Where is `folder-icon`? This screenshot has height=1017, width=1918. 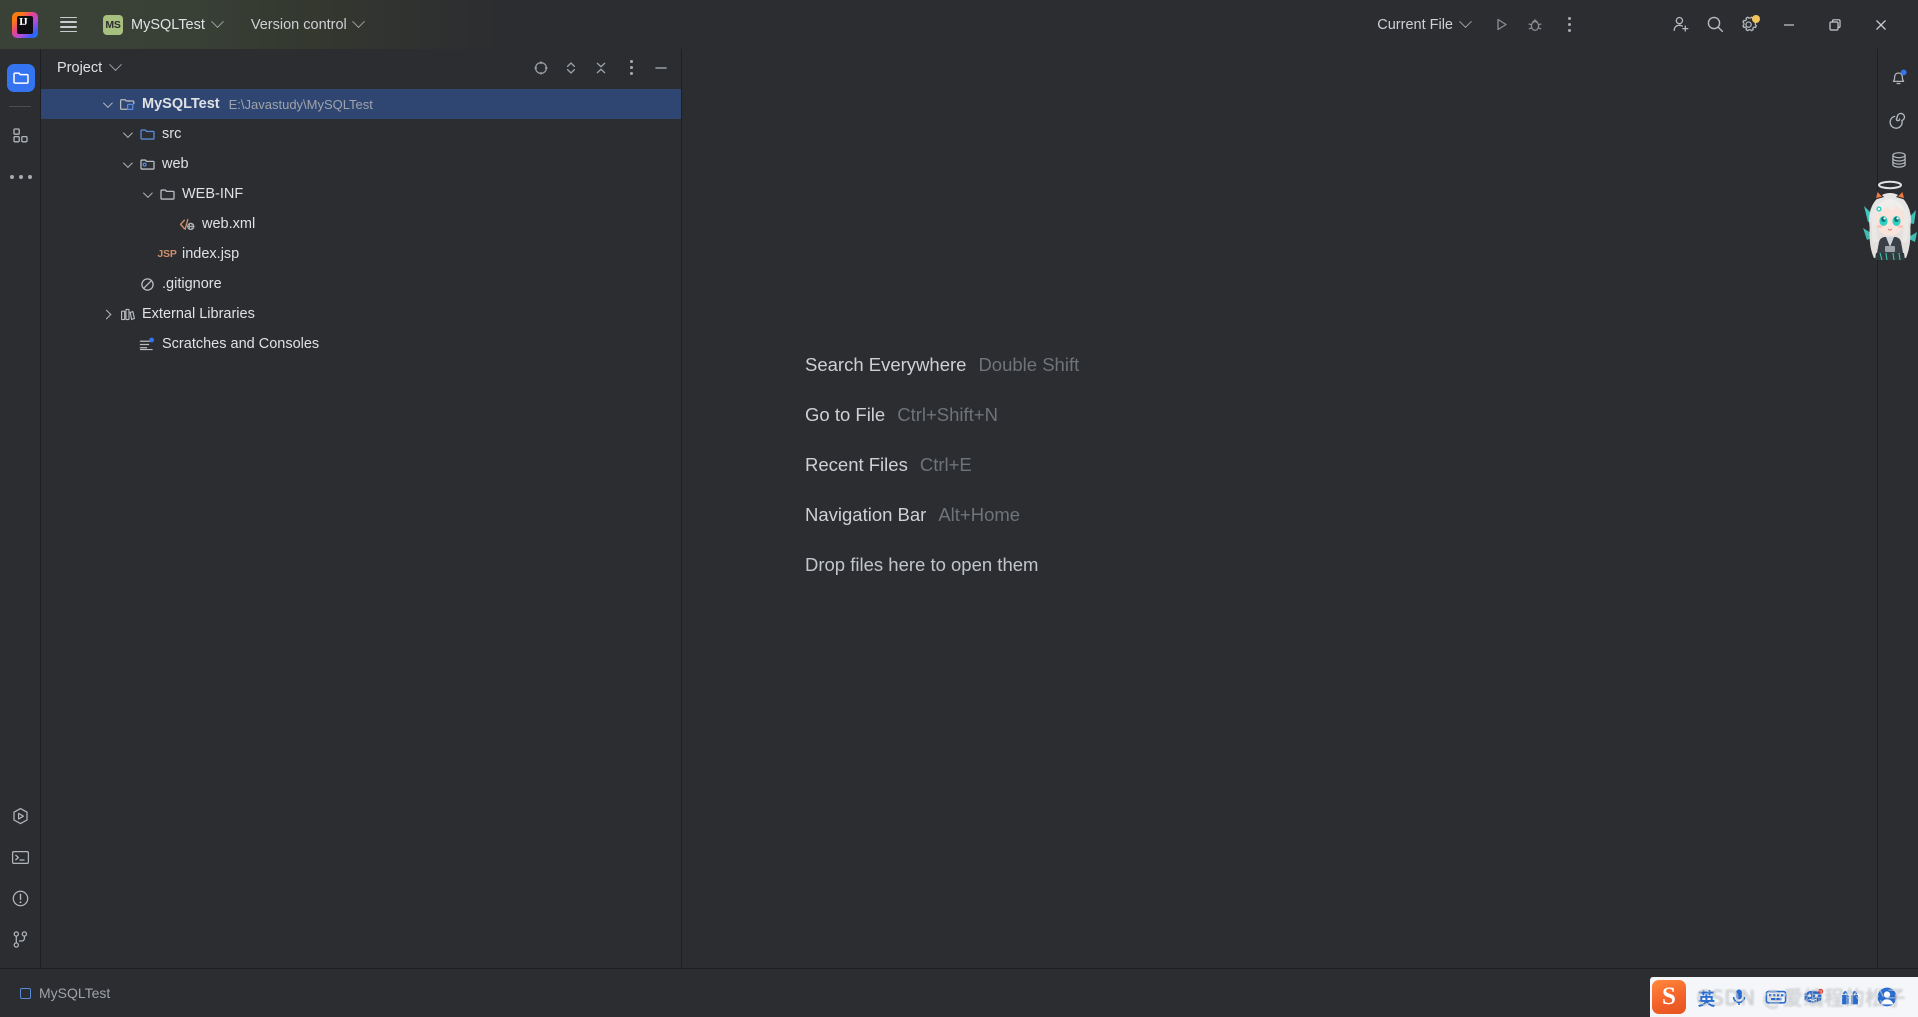 folder-icon is located at coordinates (20, 77).